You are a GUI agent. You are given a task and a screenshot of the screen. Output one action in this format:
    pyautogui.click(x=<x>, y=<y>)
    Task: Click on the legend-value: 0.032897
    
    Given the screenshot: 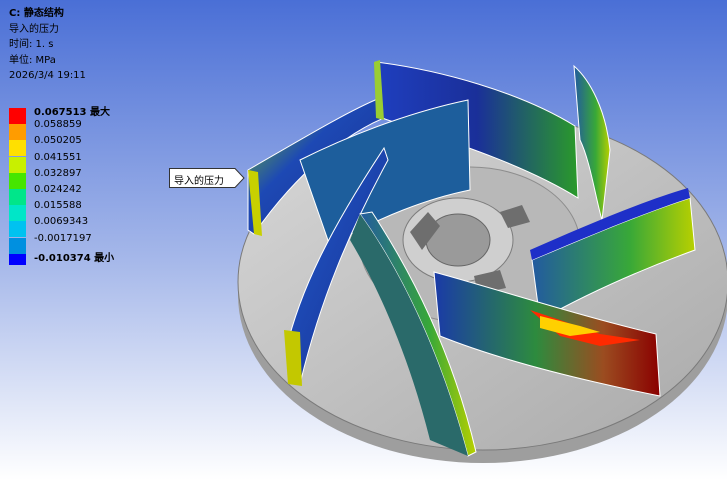 What is the action you would take?
    pyautogui.click(x=58, y=173)
    